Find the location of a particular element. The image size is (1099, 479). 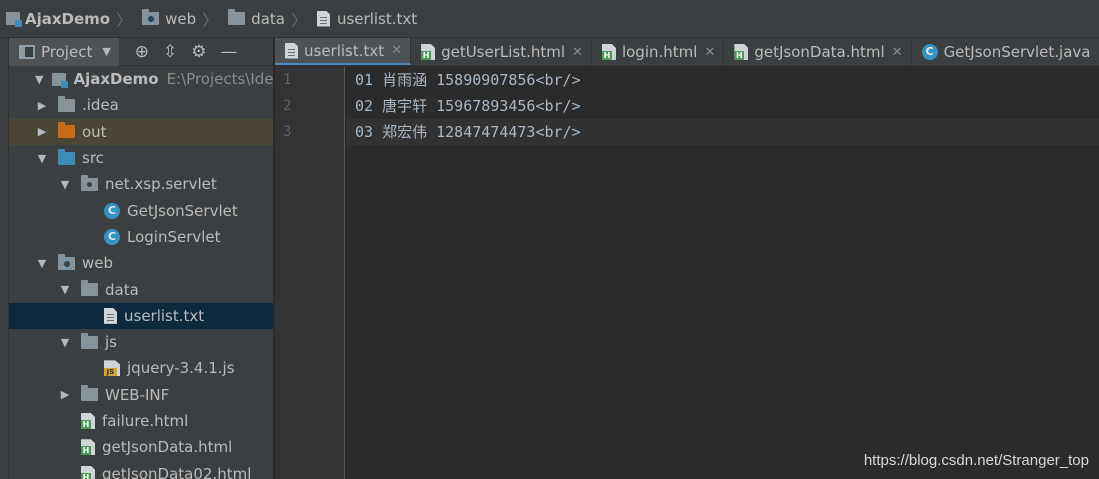

watermark-text: https://blog.csdn.net/Stranger_top is located at coordinates (976, 460).